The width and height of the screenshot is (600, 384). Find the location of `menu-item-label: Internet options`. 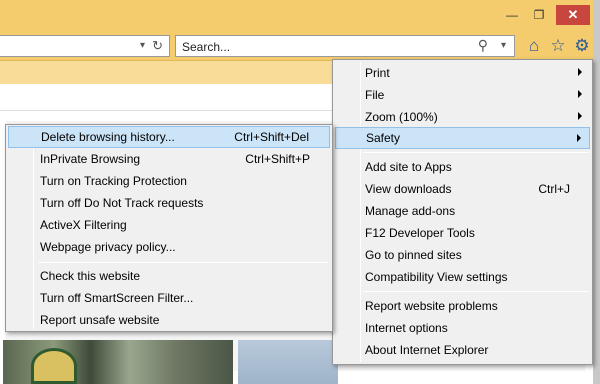

menu-item-label: Internet options is located at coordinates (406, 328).